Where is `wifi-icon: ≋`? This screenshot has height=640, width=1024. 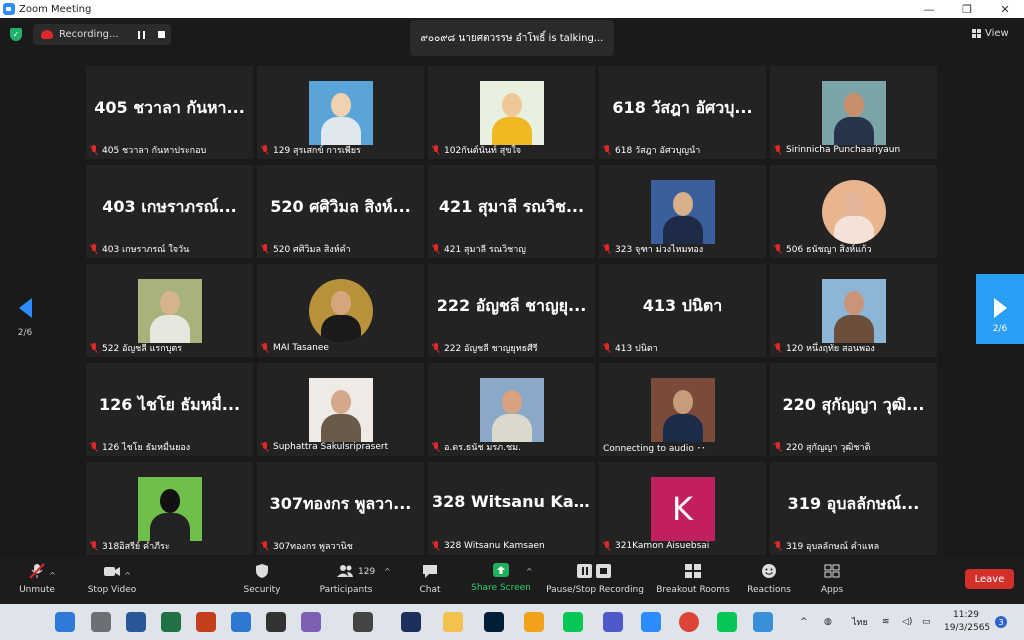
wifi-icon: ≋ is located at coordinates (886, 622).